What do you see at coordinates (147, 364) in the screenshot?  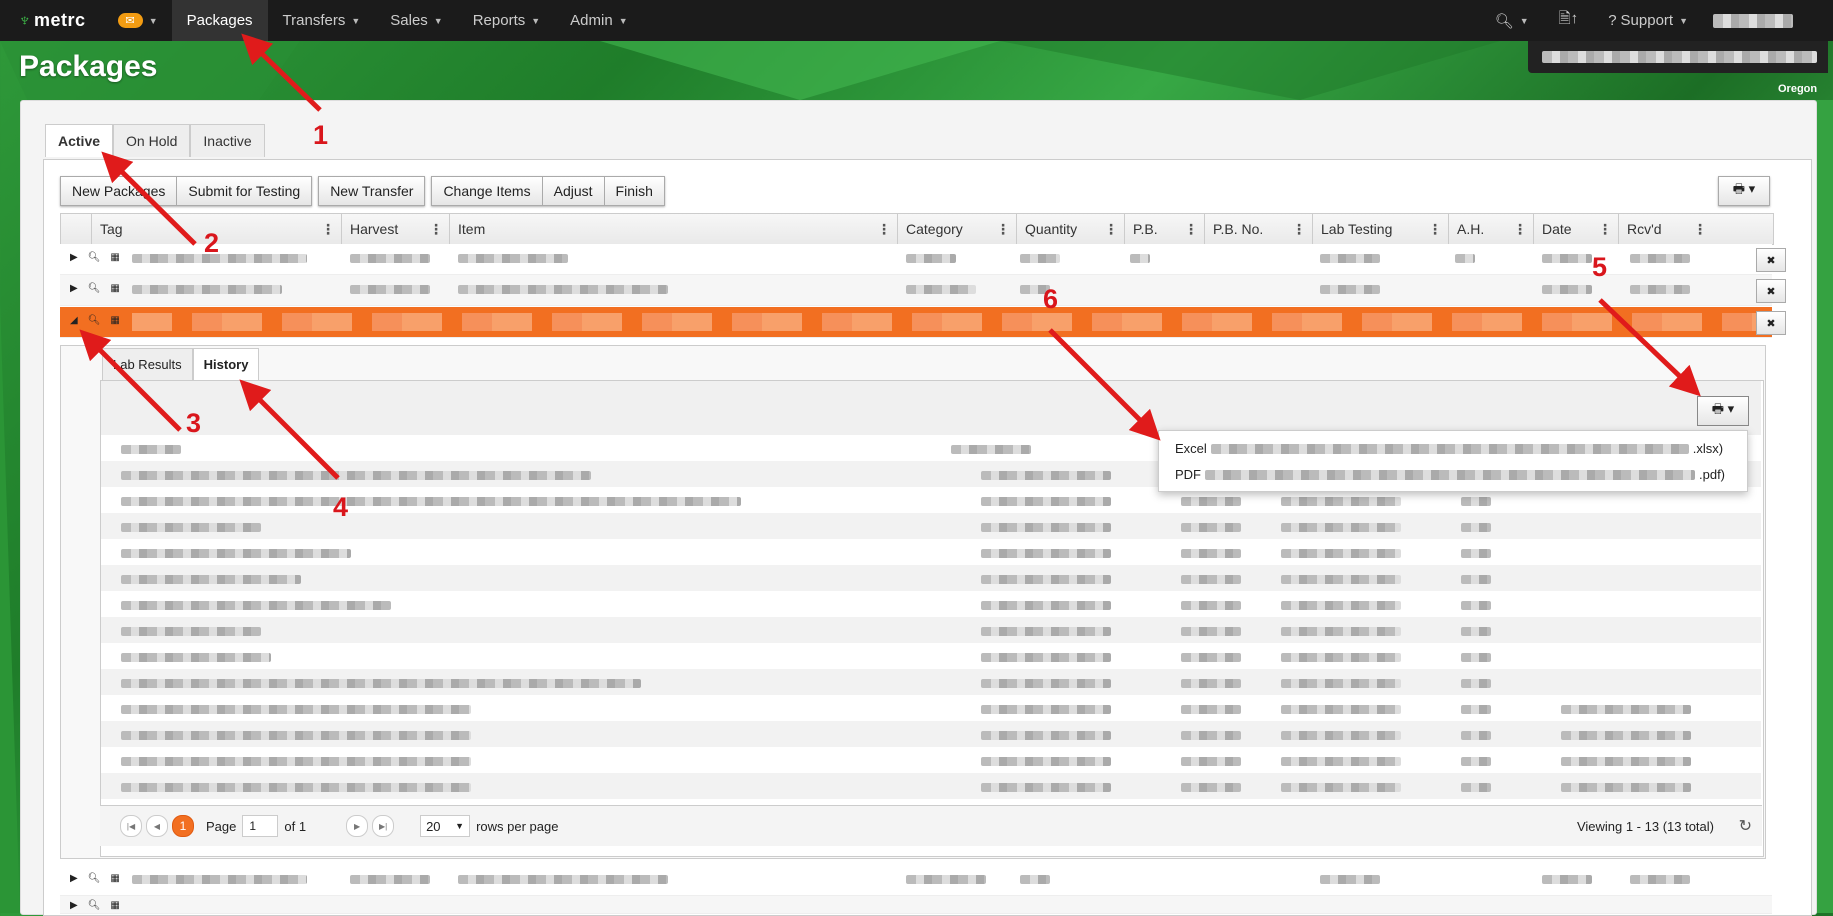 I see `tab-lab-results: Lab Results` at bounding box center [147, 364].